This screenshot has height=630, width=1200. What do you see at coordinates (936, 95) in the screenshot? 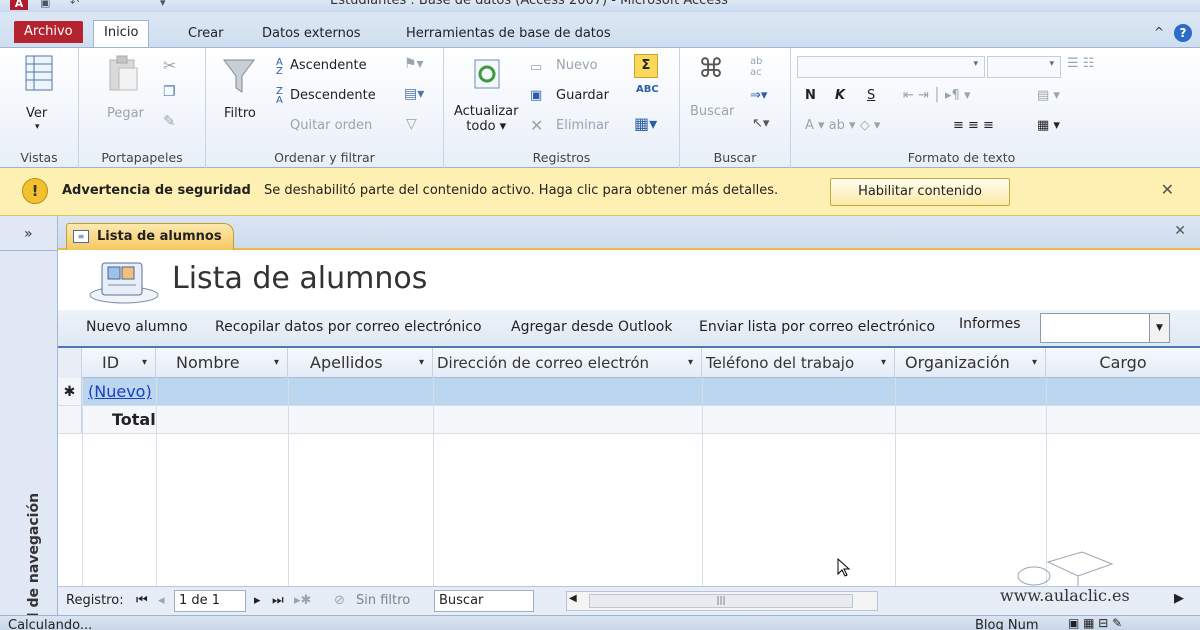
I see `indent-icons: ⇤ ⇥ │ ▸¶ ▾` at bounding box center [936, 95].